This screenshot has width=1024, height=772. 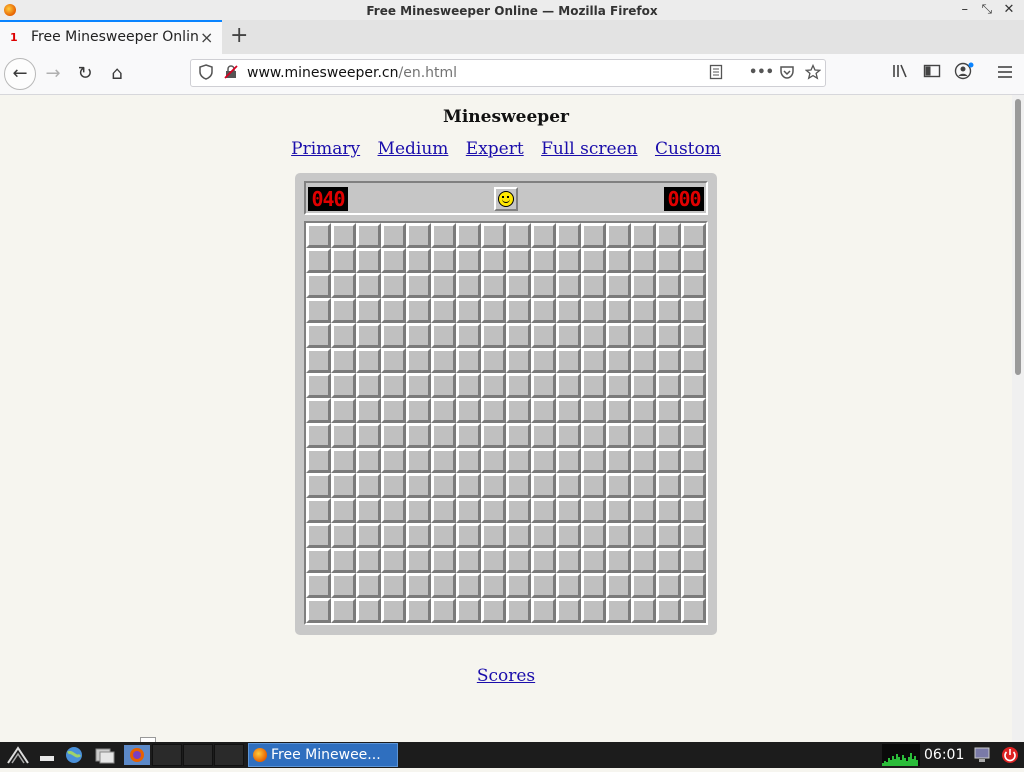 What do you see at coordinates (20, 74) in the screenshot?
I see `back-button: ←` at bounding box center [20, 74].